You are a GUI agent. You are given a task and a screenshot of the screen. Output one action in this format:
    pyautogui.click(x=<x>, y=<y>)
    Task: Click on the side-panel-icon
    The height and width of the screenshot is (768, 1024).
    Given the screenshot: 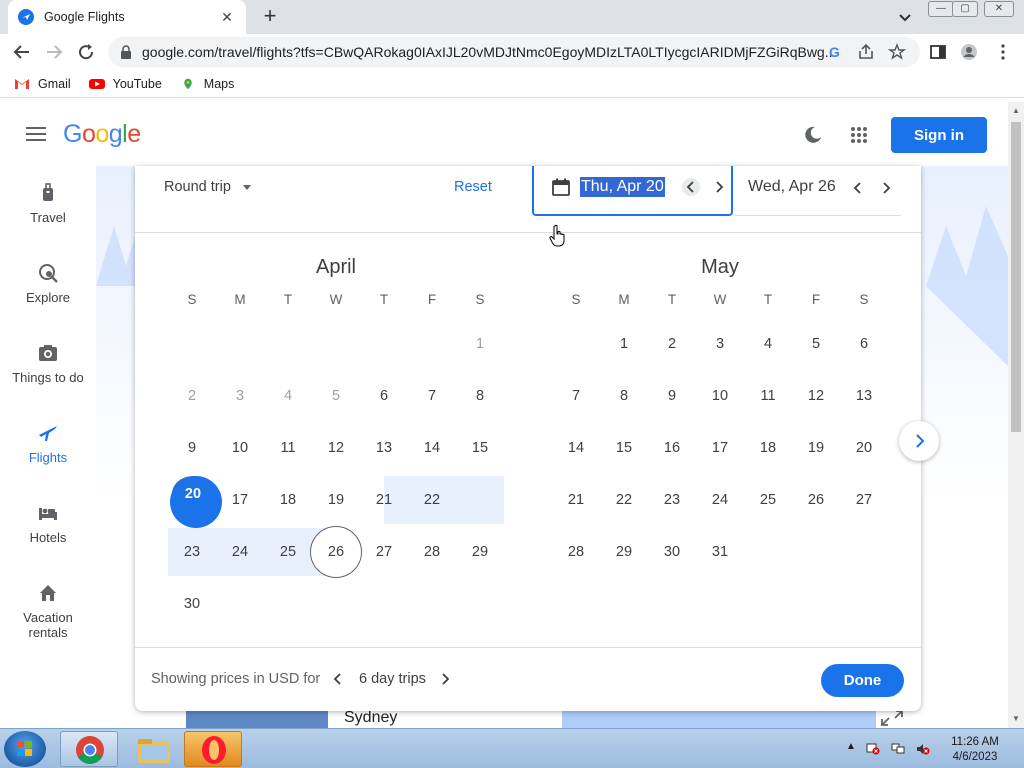 What is the action you would take?
    pyautogui.click(x=938, y=52)
    